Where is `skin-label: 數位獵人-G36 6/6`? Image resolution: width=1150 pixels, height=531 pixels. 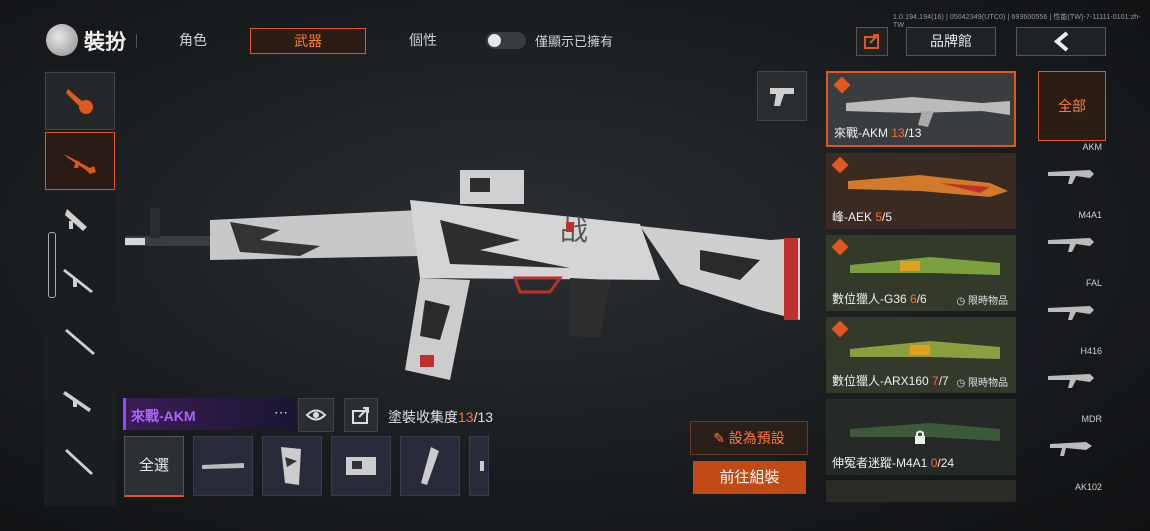
skin-label: 數位獵人-G36 6/6 is located at coordinates (879, 298).